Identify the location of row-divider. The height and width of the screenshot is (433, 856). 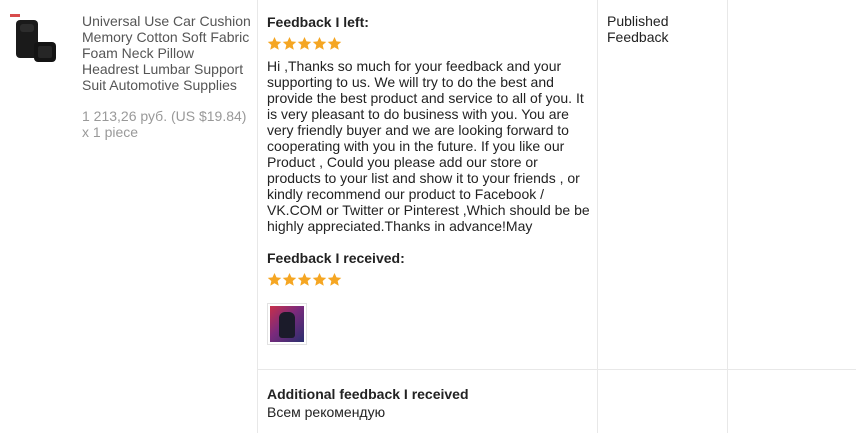
(557, 369).